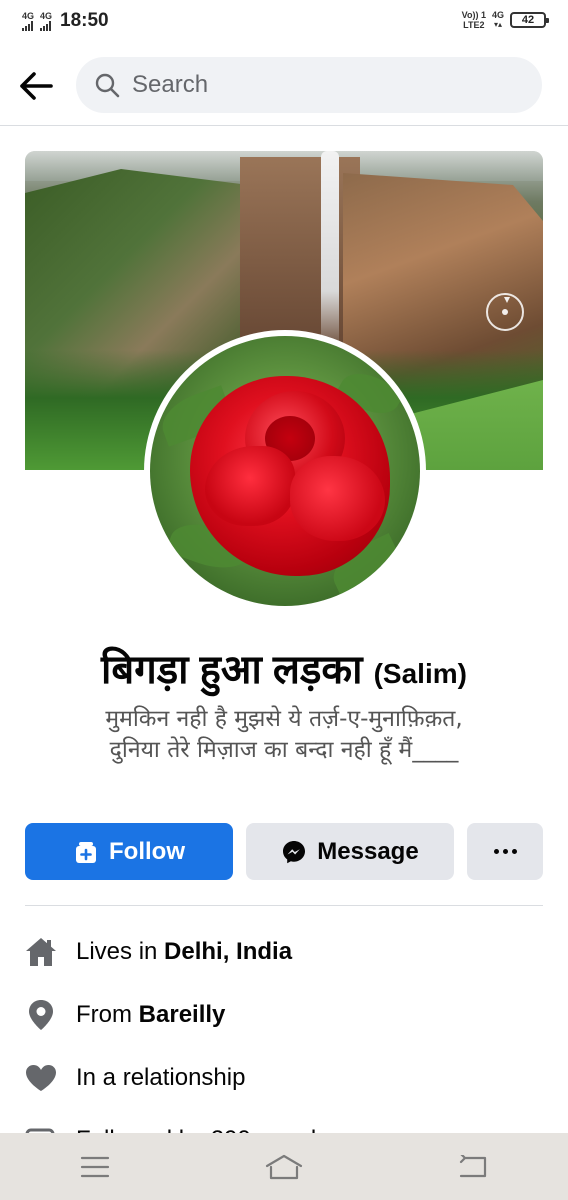 This screenshot has width=568, height=1200. I want to click on divider, so click(284, 905).